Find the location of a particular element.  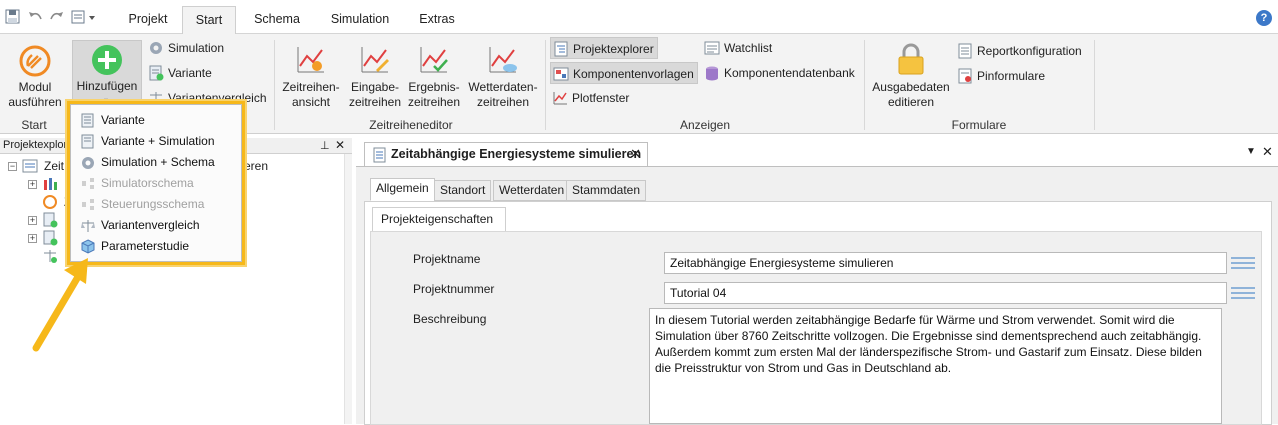

wetterdatenzeitreihen-button: Wetterdaten- zeitreihen is located at coordinates (503, 75).